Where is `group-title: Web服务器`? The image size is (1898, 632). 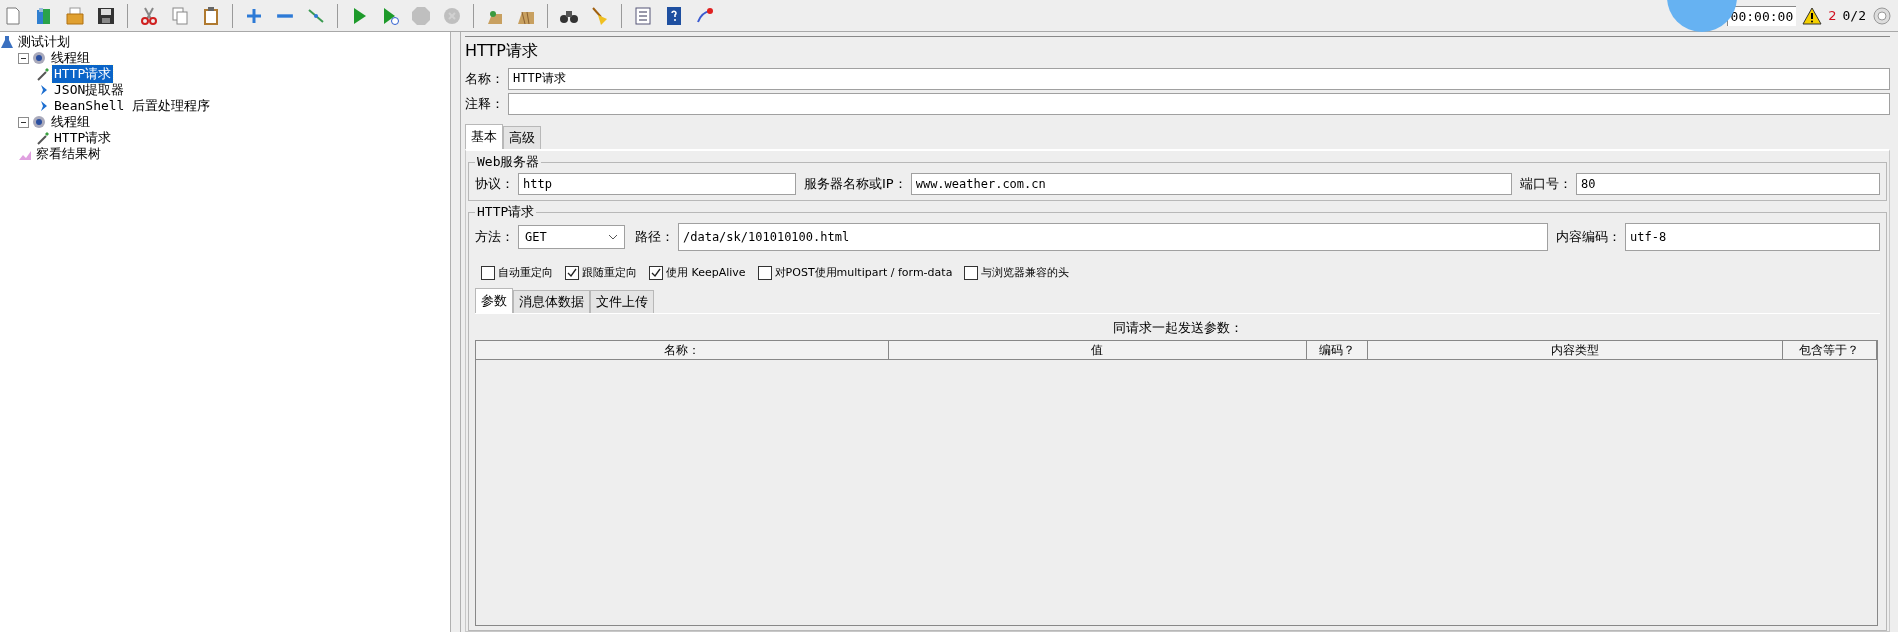
group-title: Web服务器 is located at coordinates (508, 162).